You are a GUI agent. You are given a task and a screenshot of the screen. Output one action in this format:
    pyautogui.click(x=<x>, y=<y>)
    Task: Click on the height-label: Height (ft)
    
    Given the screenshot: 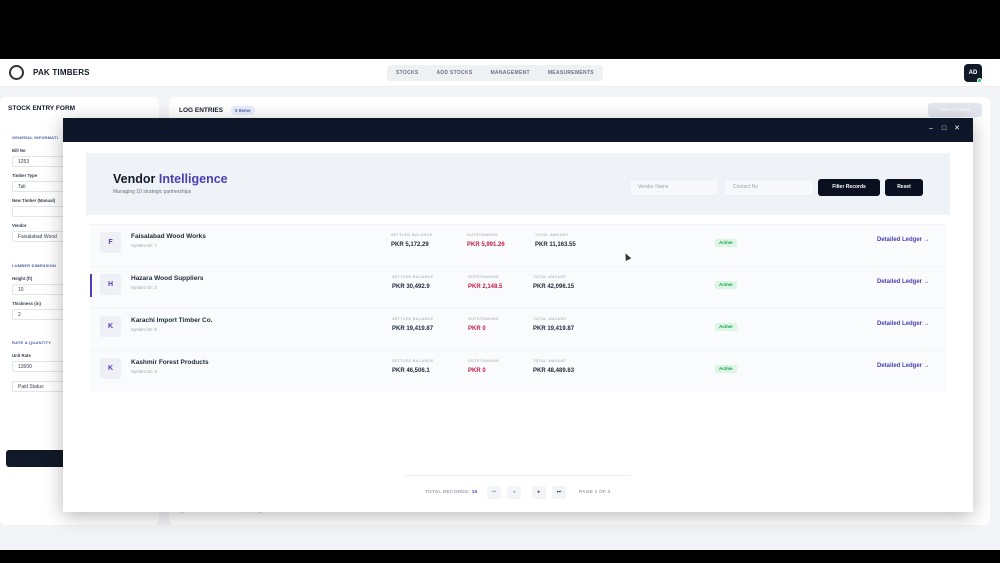 What is the action you would take?
    pyautogui.click(x=22, y=278)
    